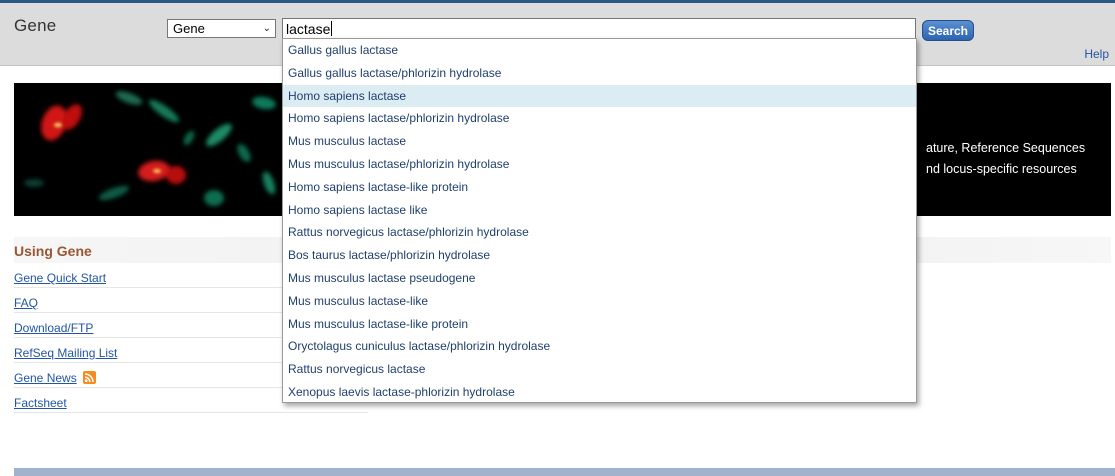 The width and height of the screenshot is (1115, 476). Describe the element at coordinates (599, 29) in the screenshot. I see `search-input: lactase` at that location.